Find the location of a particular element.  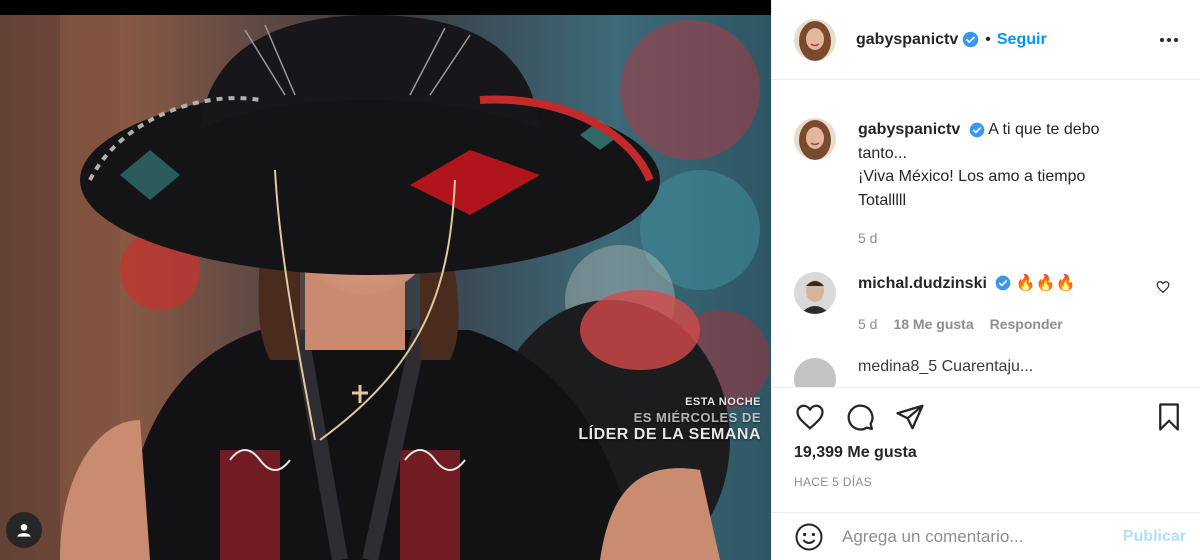

comment-like-count: 18 Me gusta is located at coordinates (933, 324).